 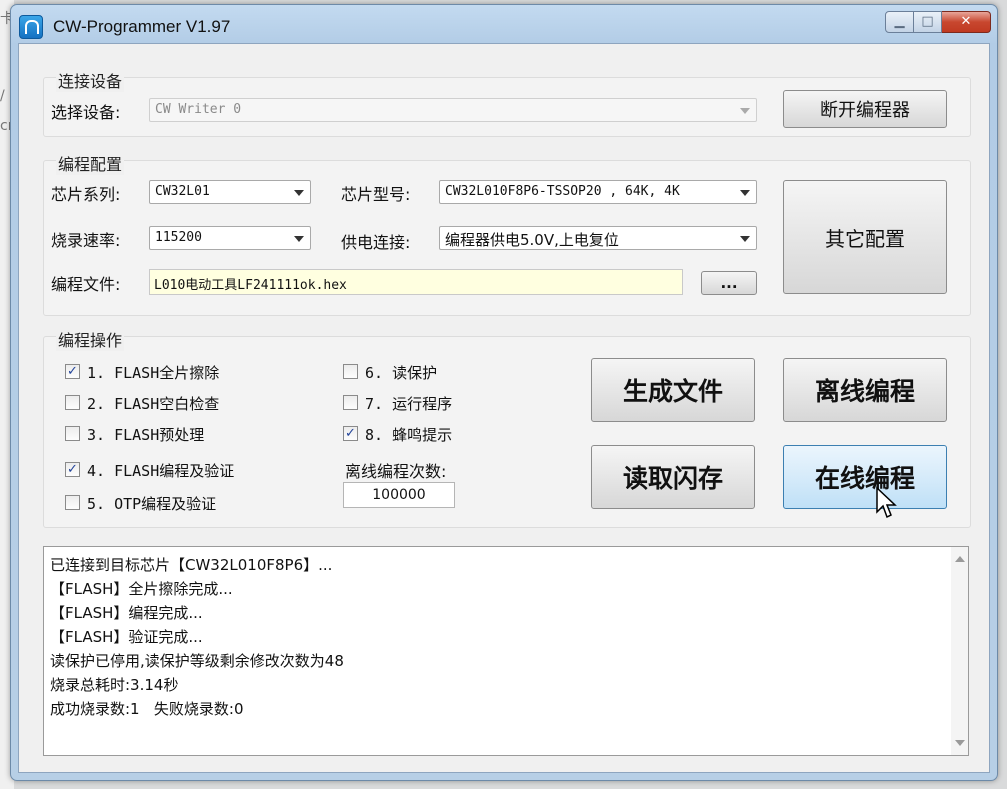 I want to click on close-icon: ✕, so click(x=966, y=21).